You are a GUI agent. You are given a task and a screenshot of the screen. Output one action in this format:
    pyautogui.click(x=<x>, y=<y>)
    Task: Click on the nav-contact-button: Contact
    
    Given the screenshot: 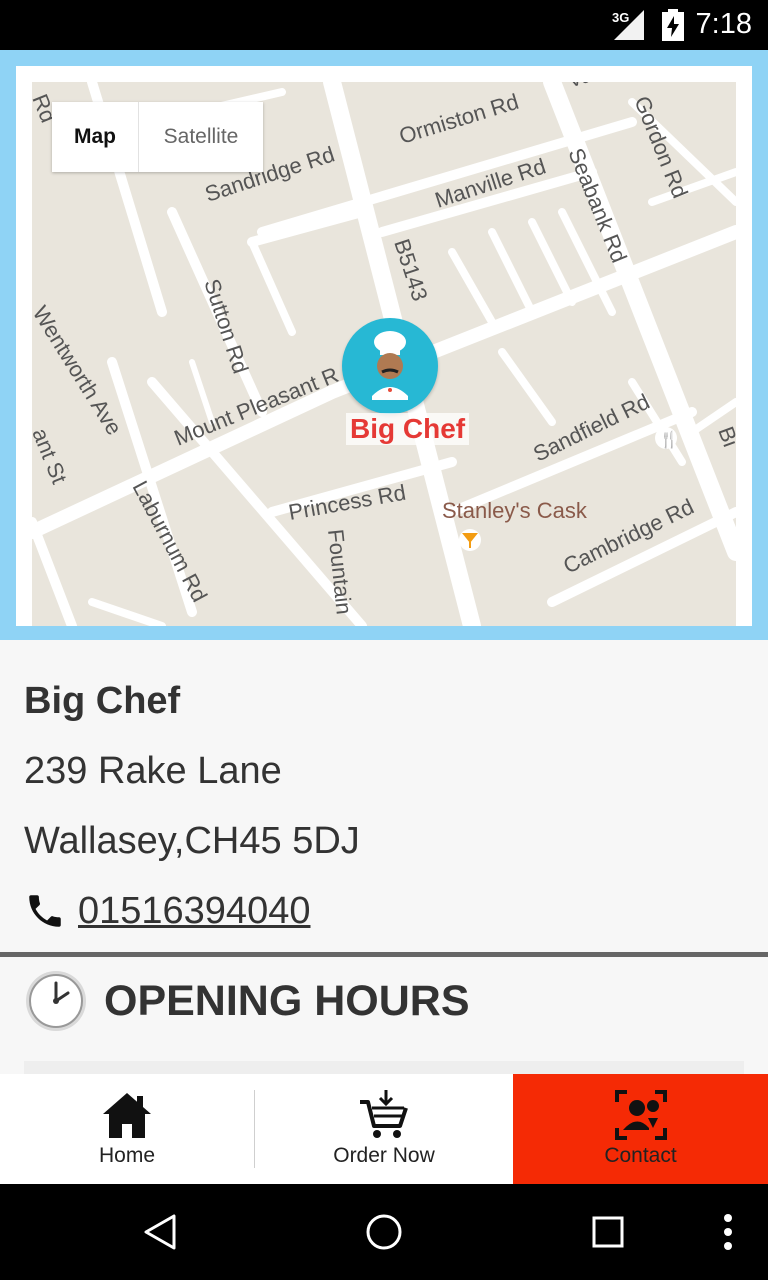 What is the action you would take?
    pyautogui.click(x=640, y=1129)
    